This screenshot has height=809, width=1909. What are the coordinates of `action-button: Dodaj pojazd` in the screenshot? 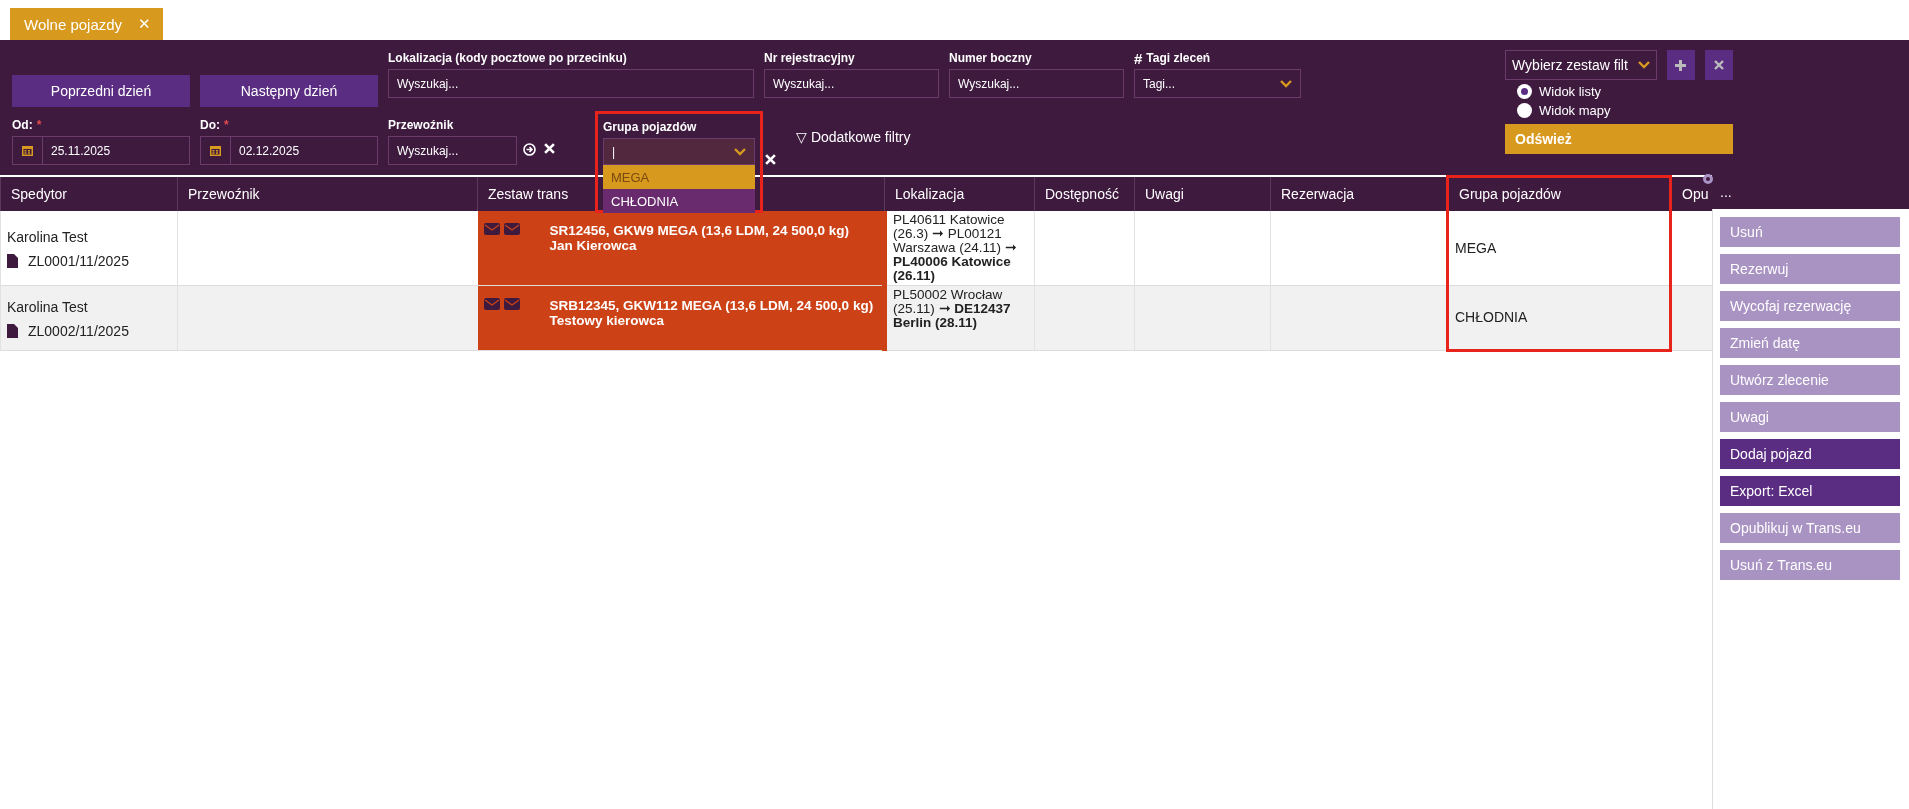 It's located at (1810, 454).